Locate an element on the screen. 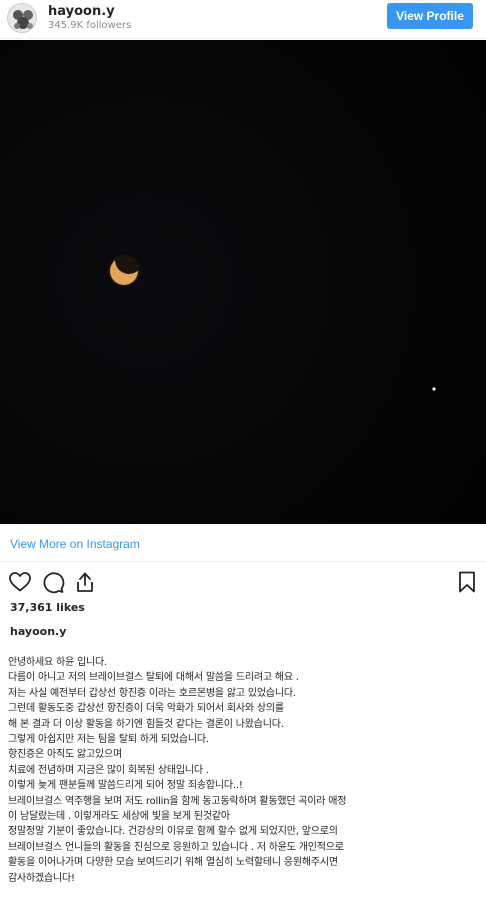 This screenshot has width=486, height=901. caption-line: 항진증은 아직도 앓고있으며 is located at coordinates (65, 755).